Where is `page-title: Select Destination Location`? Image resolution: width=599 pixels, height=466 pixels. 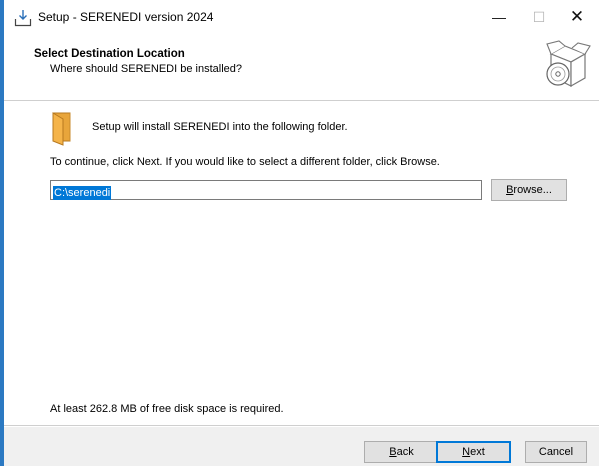 page-title: Select Destination Location is located at coordinates (109, 54).